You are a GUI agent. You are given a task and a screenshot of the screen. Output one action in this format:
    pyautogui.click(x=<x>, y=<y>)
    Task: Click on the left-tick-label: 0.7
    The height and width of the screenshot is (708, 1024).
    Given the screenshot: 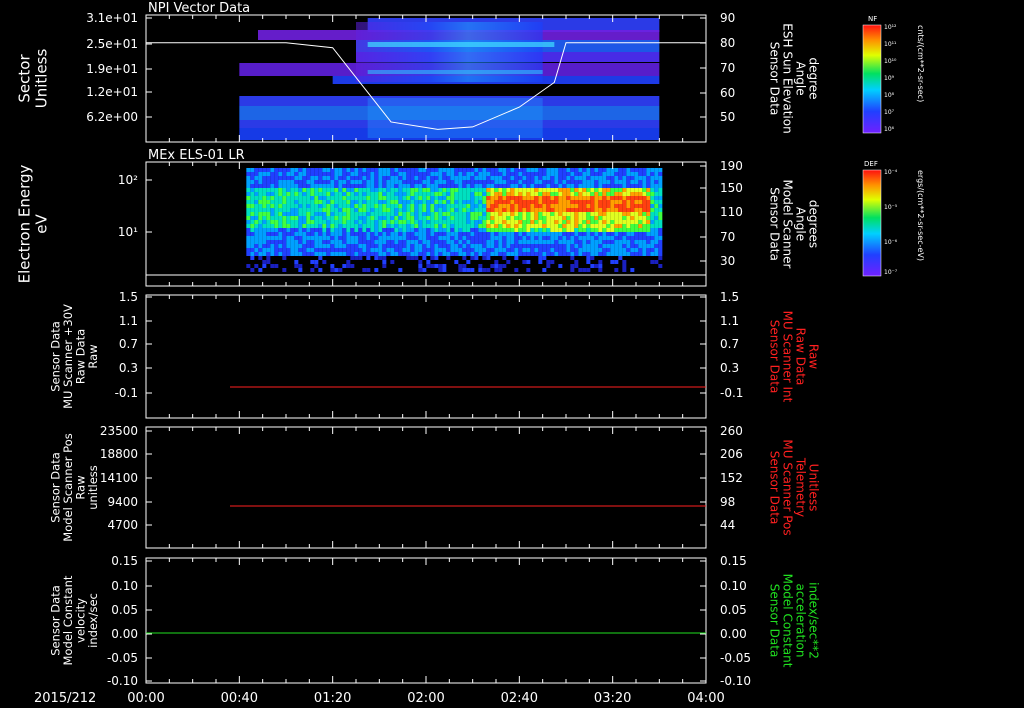 What is the action you would take?
    pyautogui.click(x=128, y=344)
    